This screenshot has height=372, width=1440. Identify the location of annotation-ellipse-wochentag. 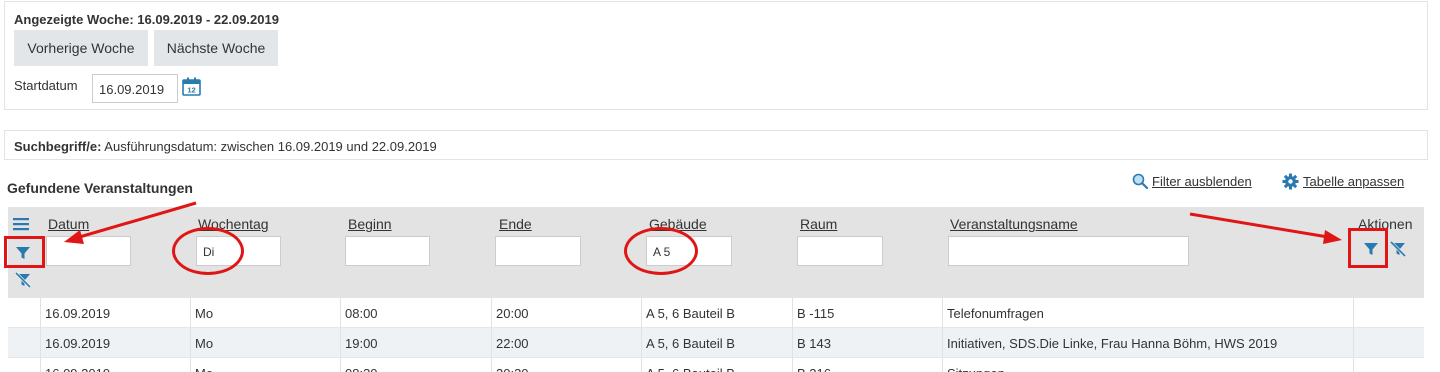
(208, 251).